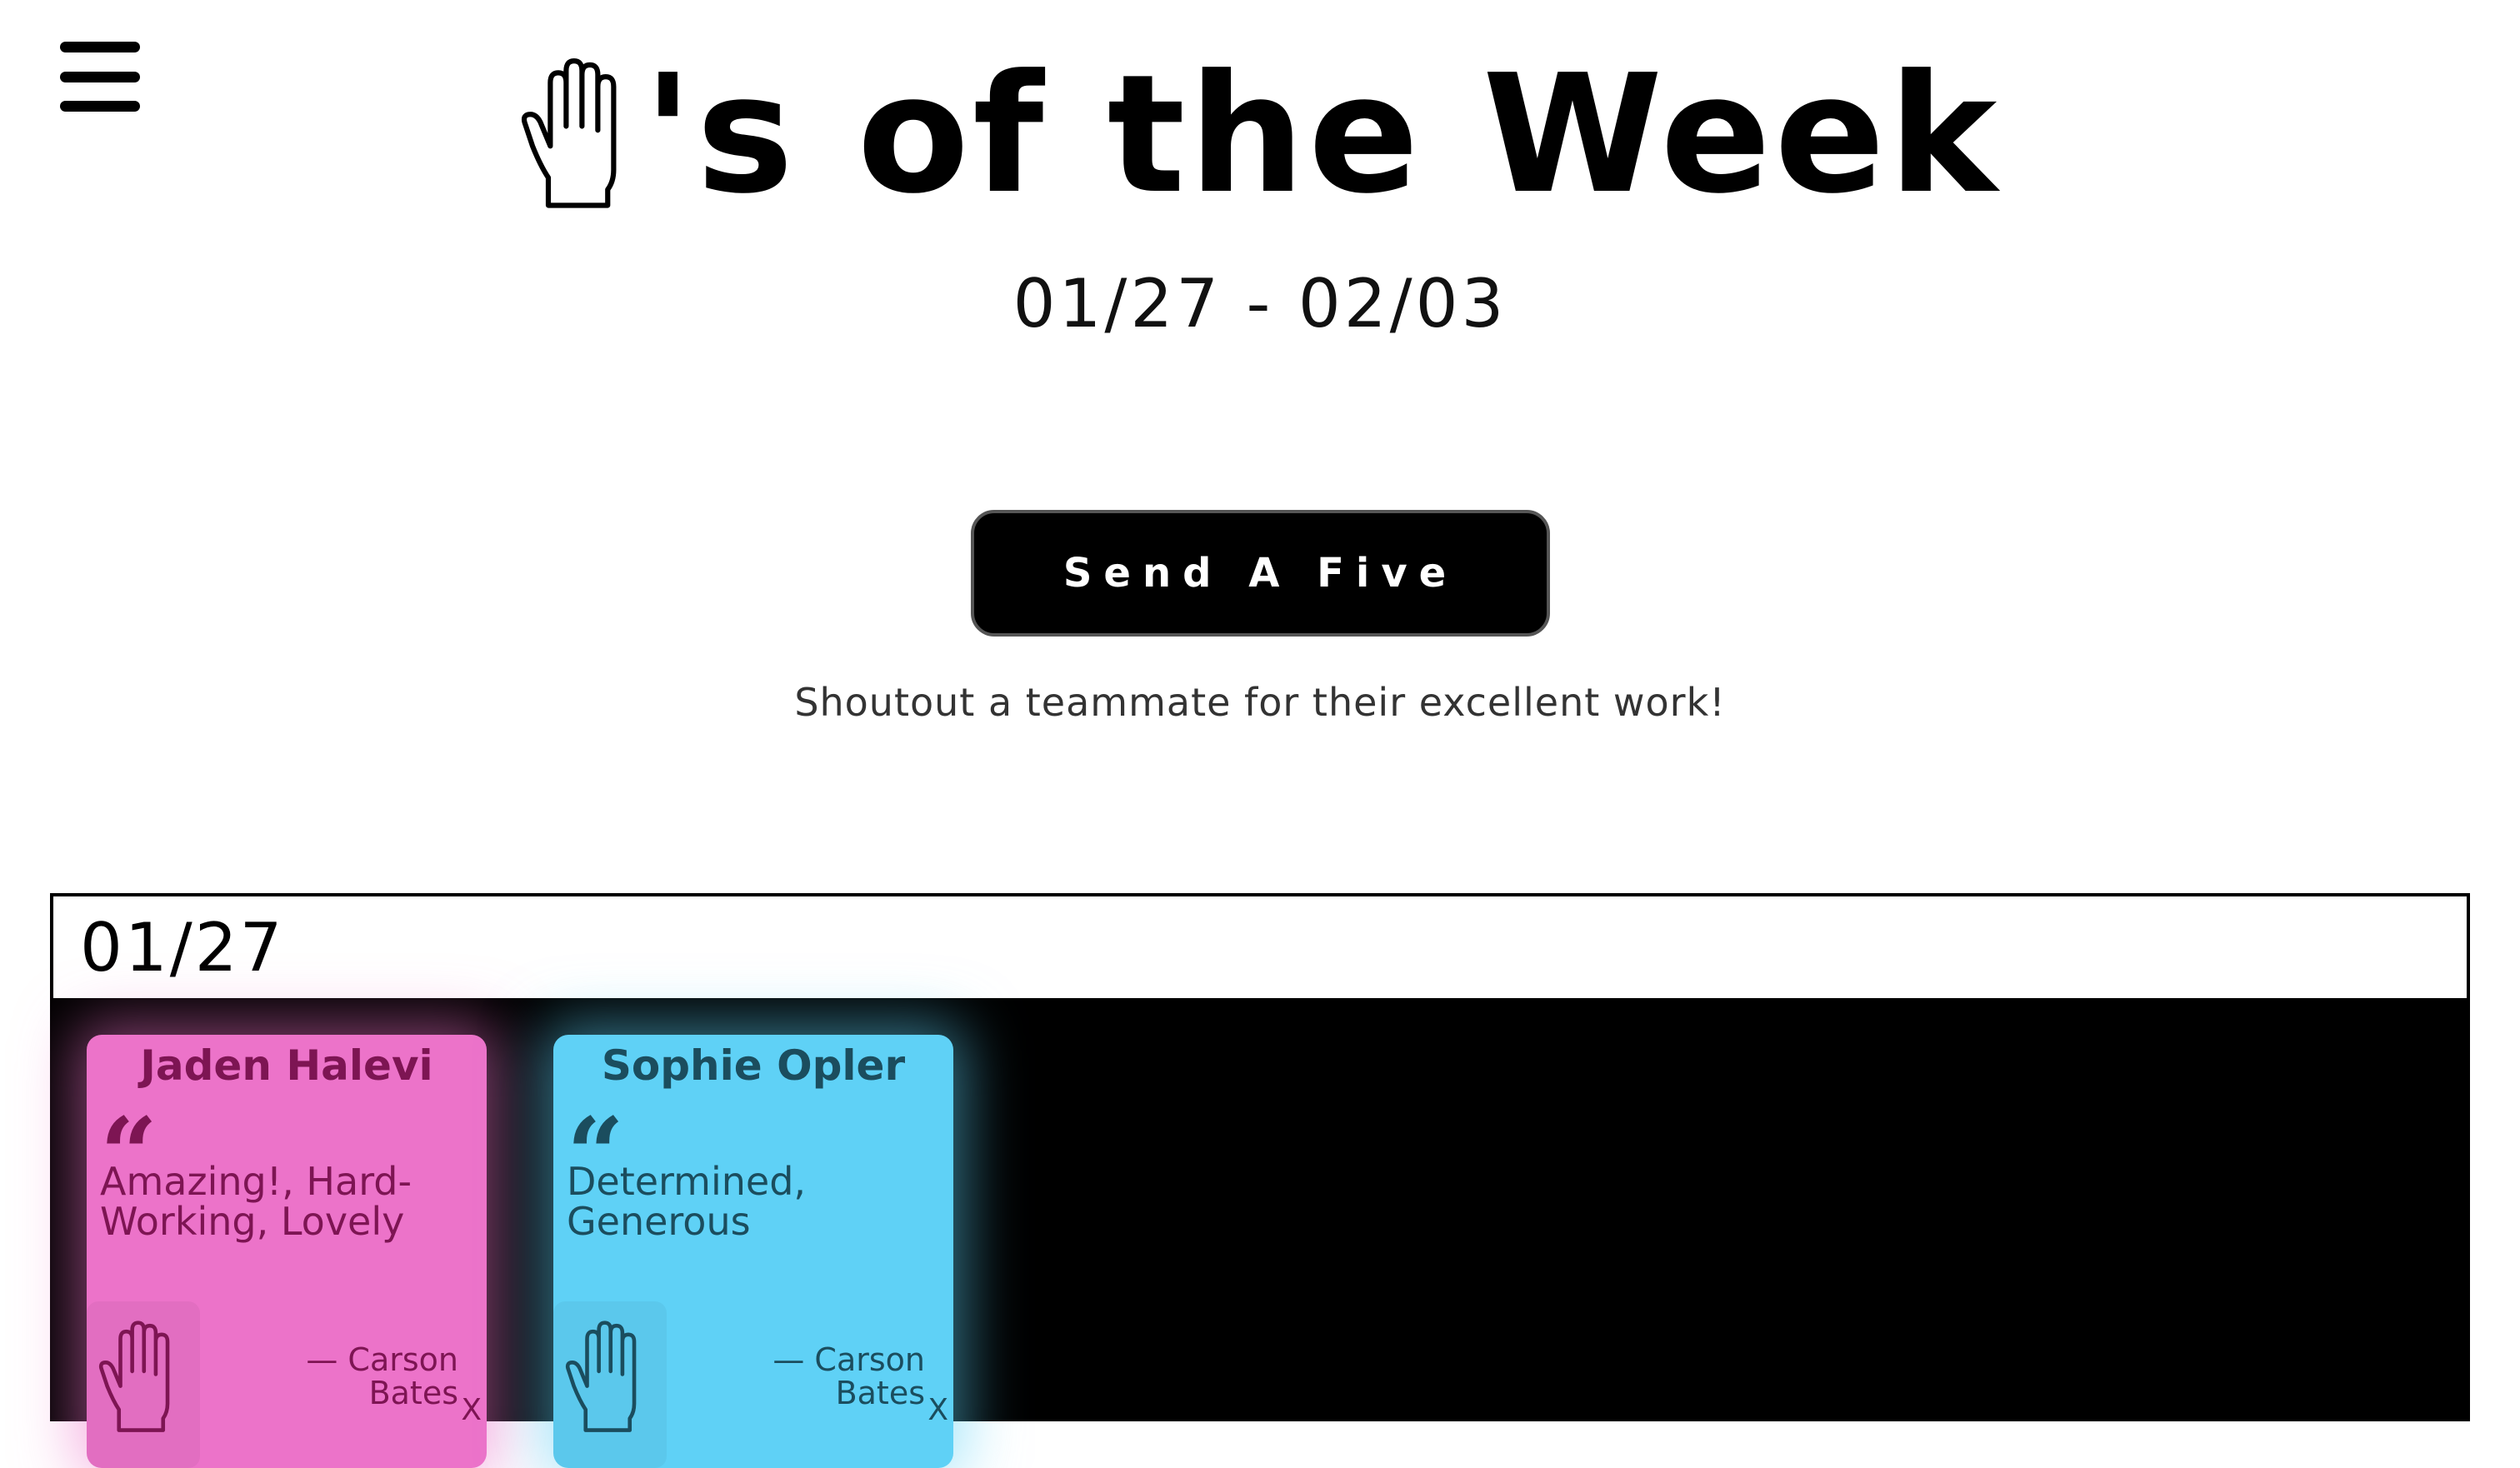 The height and width of the screenshot is (1468, 2520). I want to click on recipient-name: Sophie Opler, so click(753, 1065).